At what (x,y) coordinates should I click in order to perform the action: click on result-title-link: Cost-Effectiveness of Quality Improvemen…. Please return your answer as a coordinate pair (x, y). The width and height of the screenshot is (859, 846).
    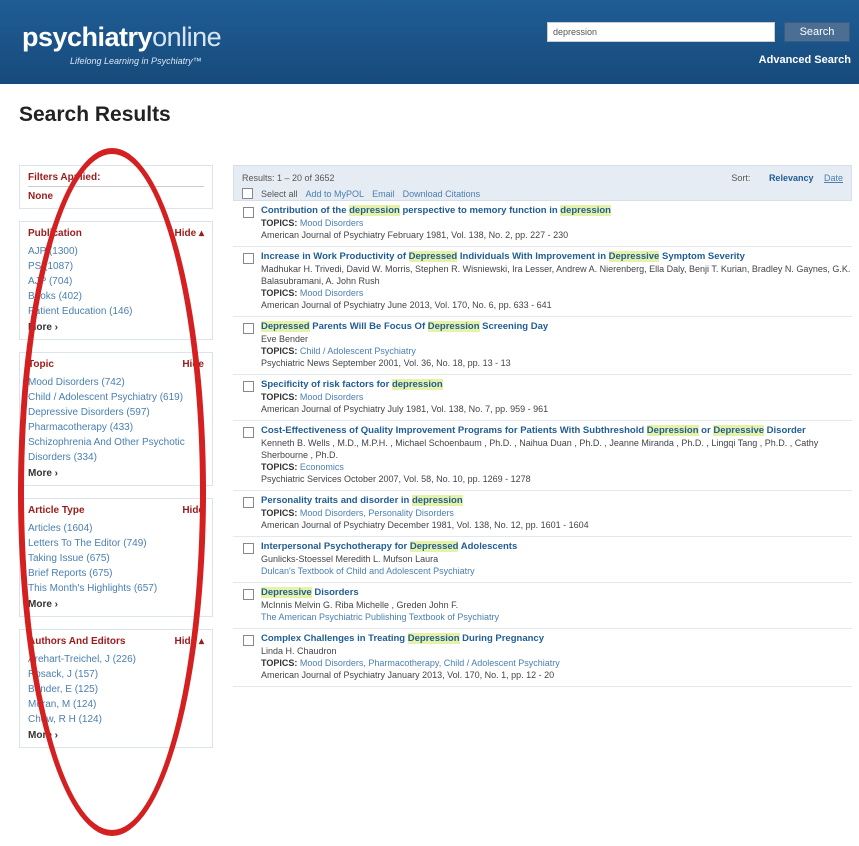
    Looking at the image, I should click on (556, 431).